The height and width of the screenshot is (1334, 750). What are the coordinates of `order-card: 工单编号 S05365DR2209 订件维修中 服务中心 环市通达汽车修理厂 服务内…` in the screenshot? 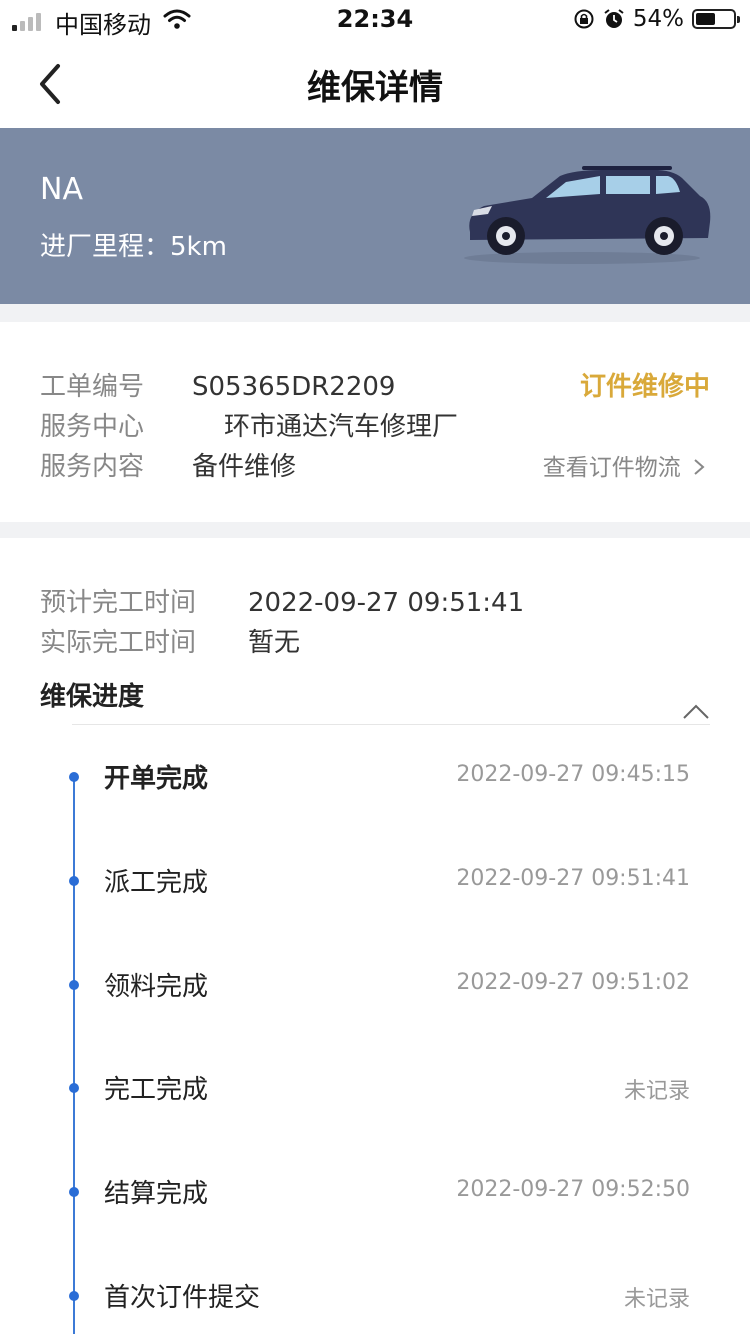 It's located at (375, 422).